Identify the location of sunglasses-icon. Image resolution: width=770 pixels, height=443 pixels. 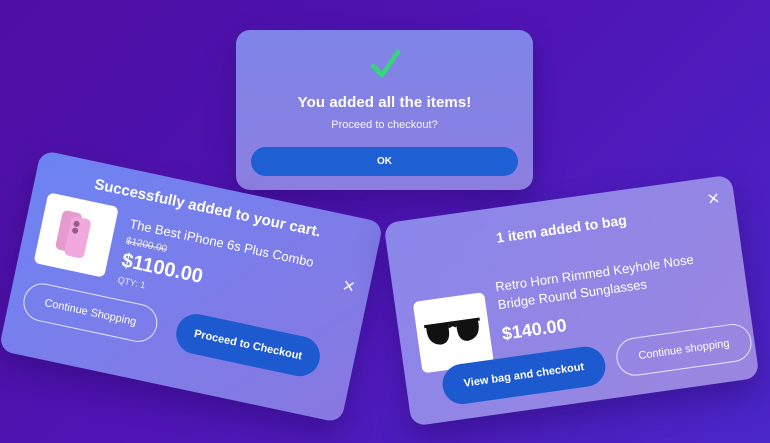
(452, 331).